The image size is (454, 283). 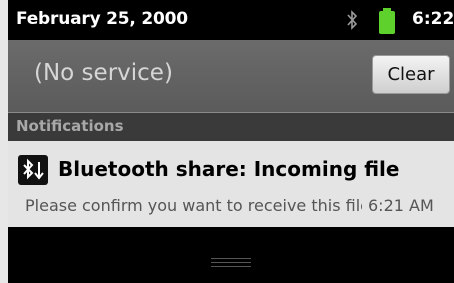 I want to click on drag-handle, so click(x=231, y=267).